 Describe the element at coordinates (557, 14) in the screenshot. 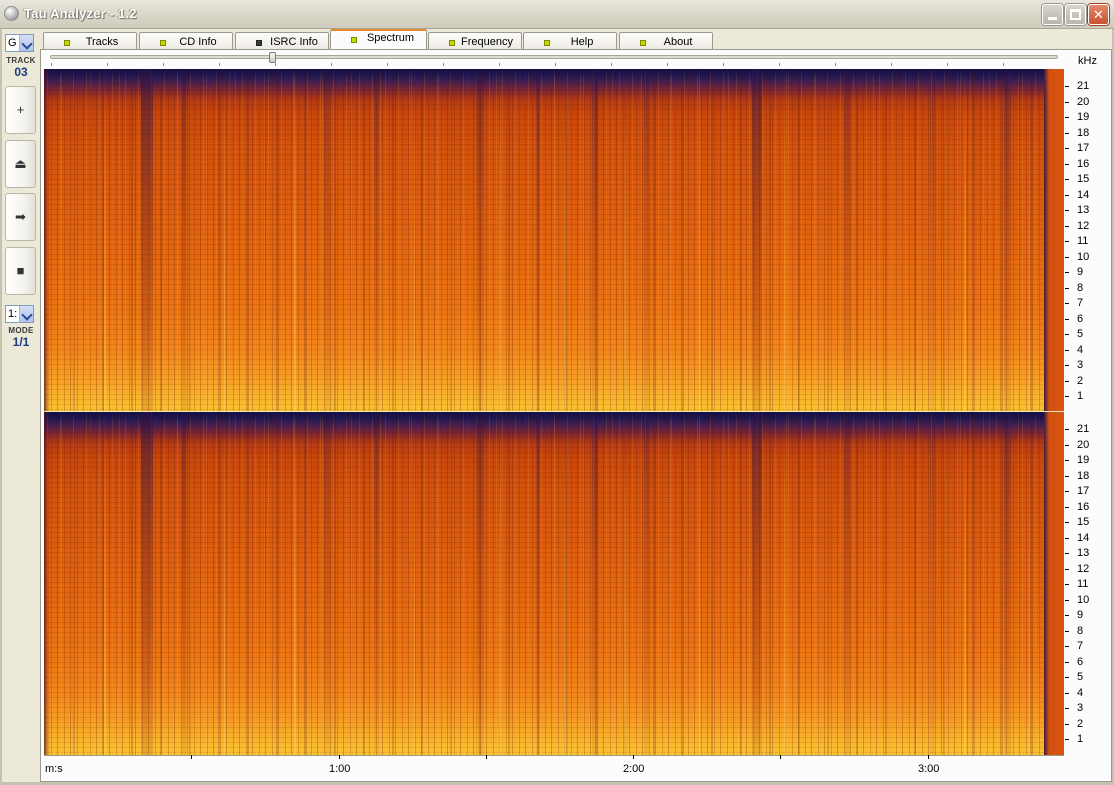

I see `title-bar: Tau Analyzer - 1.2 ✕` at that location.